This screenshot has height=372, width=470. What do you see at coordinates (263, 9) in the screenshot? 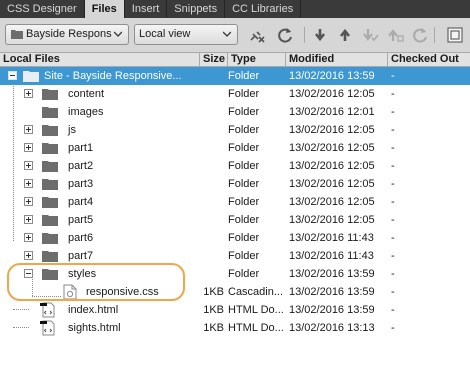
I see `tab-cc-libraries: CC Libraries` at bounding box center [263, 9].